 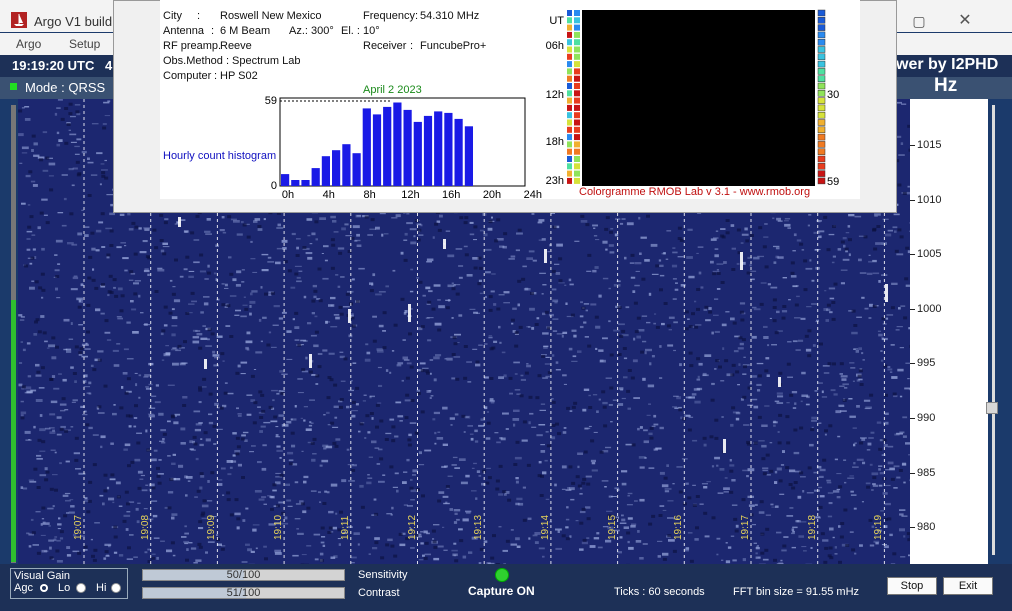 I want to click on contrast-label: Contrast, so click(x=379, y=593).